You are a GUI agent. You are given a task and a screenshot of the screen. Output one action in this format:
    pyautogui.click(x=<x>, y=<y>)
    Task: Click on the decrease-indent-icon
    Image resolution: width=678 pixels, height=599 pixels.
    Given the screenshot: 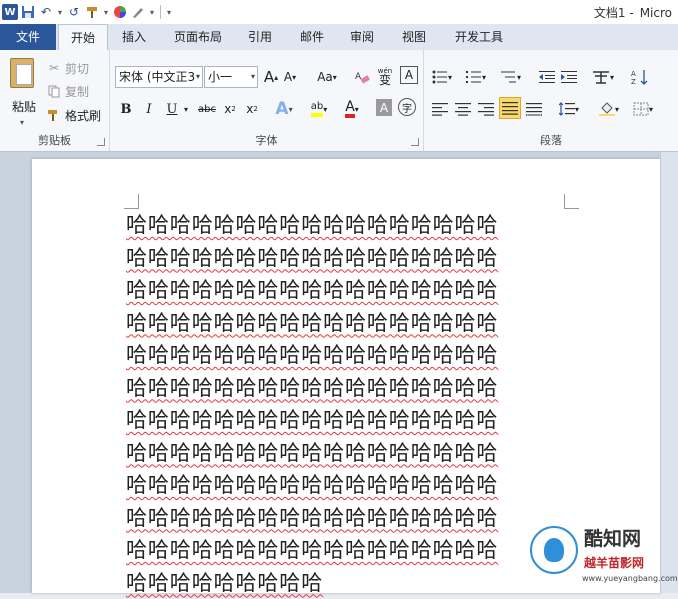 What is the action you would take?
    pyautogui.click(x=547, y=77)
    